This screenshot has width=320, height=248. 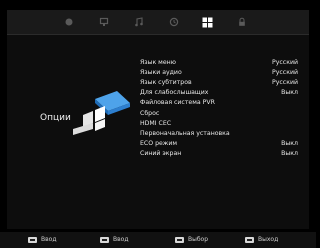 I want to click on menu-item-hearing-impaired: Для слабослышащих Выкл, so click(x=221, y=93).